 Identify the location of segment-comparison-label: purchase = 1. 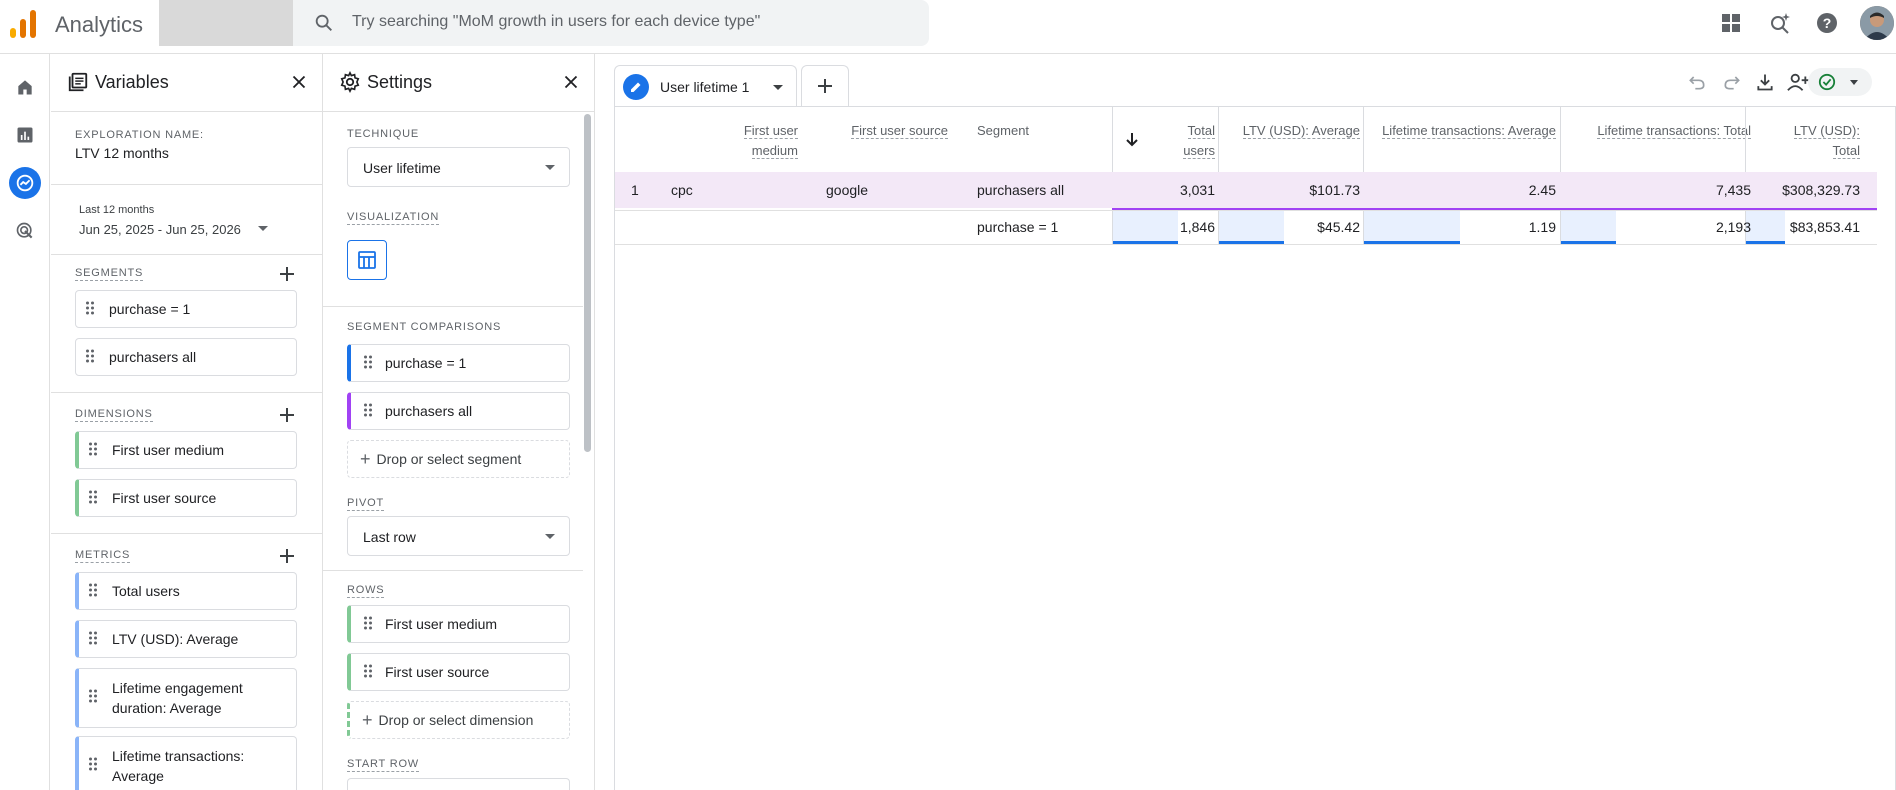
(426, 363).